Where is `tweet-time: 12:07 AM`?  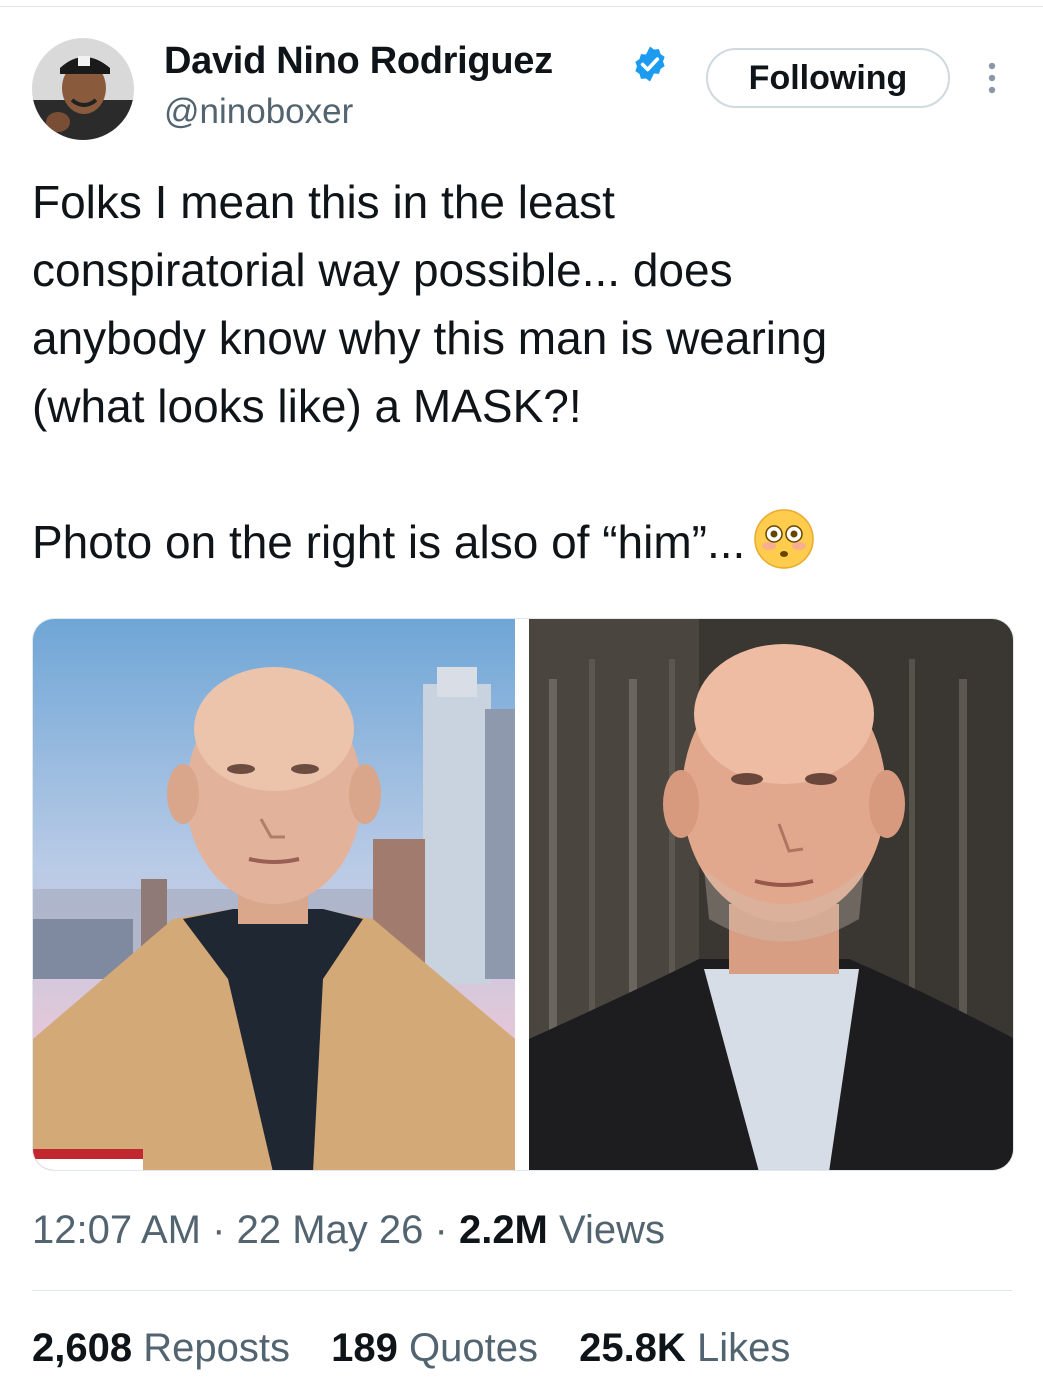 tweet-time: 12:07 AM is located at coordinates (116, 1230).